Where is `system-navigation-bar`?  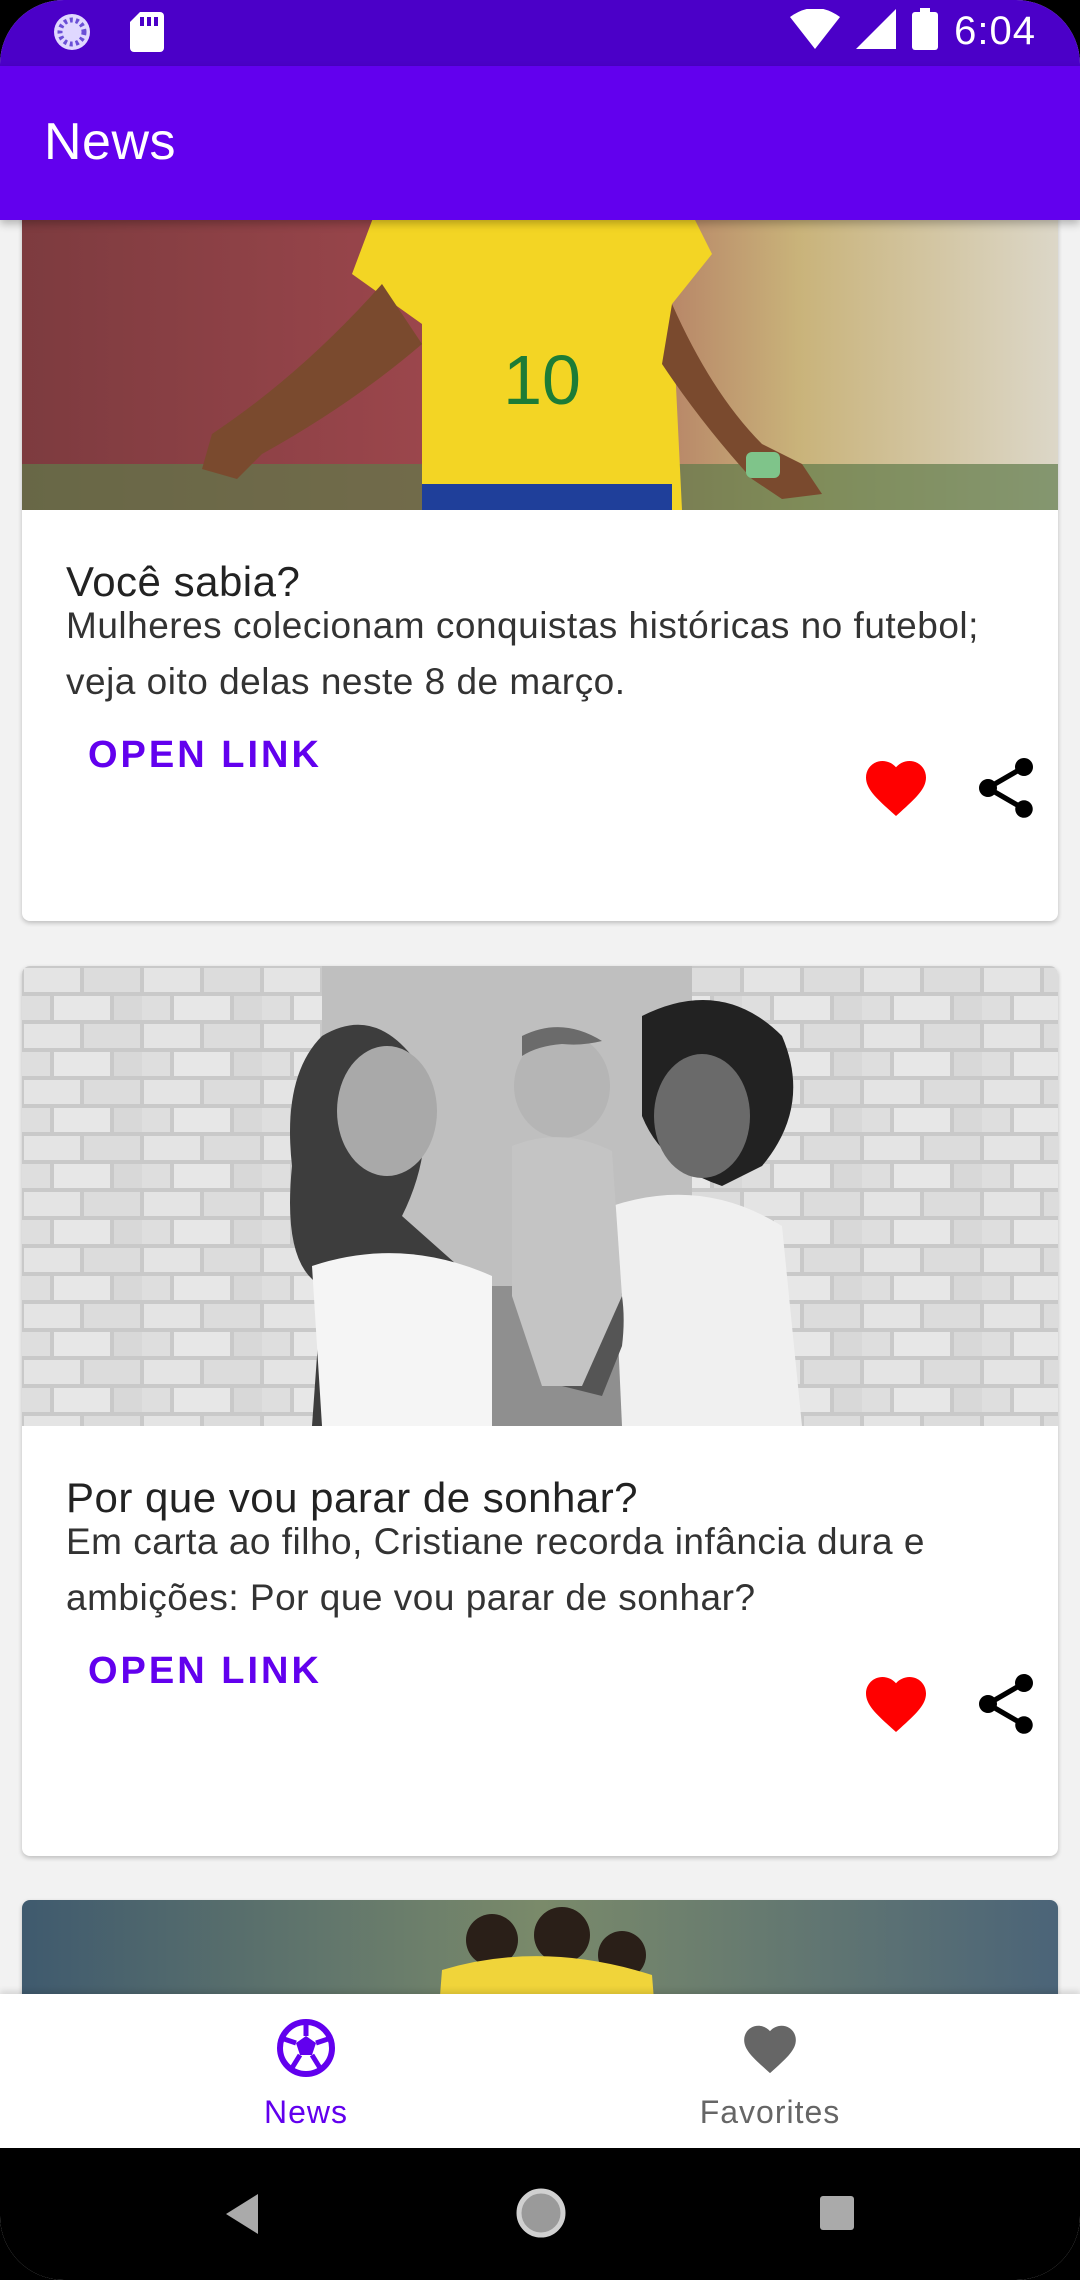 system-navigation-bar is located at coordinates (540, 2214).